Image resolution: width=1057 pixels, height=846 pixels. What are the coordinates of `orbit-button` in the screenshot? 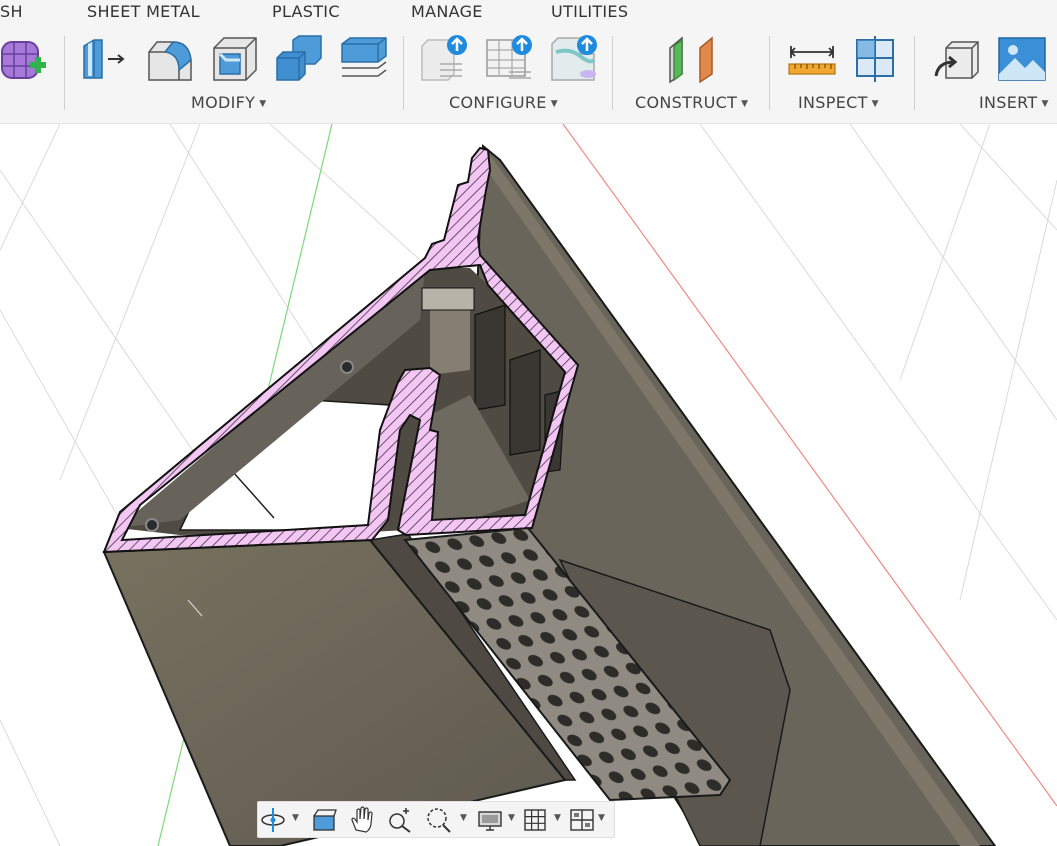 It's located at (274, 819).